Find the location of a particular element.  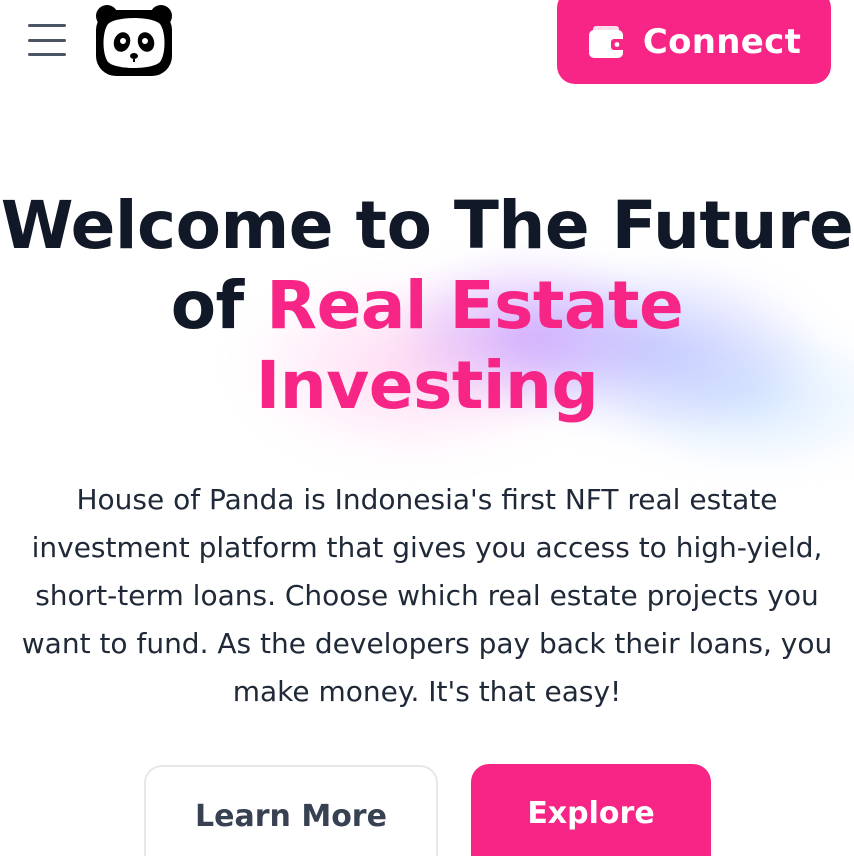

hero-title-line-1: Welcome to The Future is located at coordinates (427, 225).